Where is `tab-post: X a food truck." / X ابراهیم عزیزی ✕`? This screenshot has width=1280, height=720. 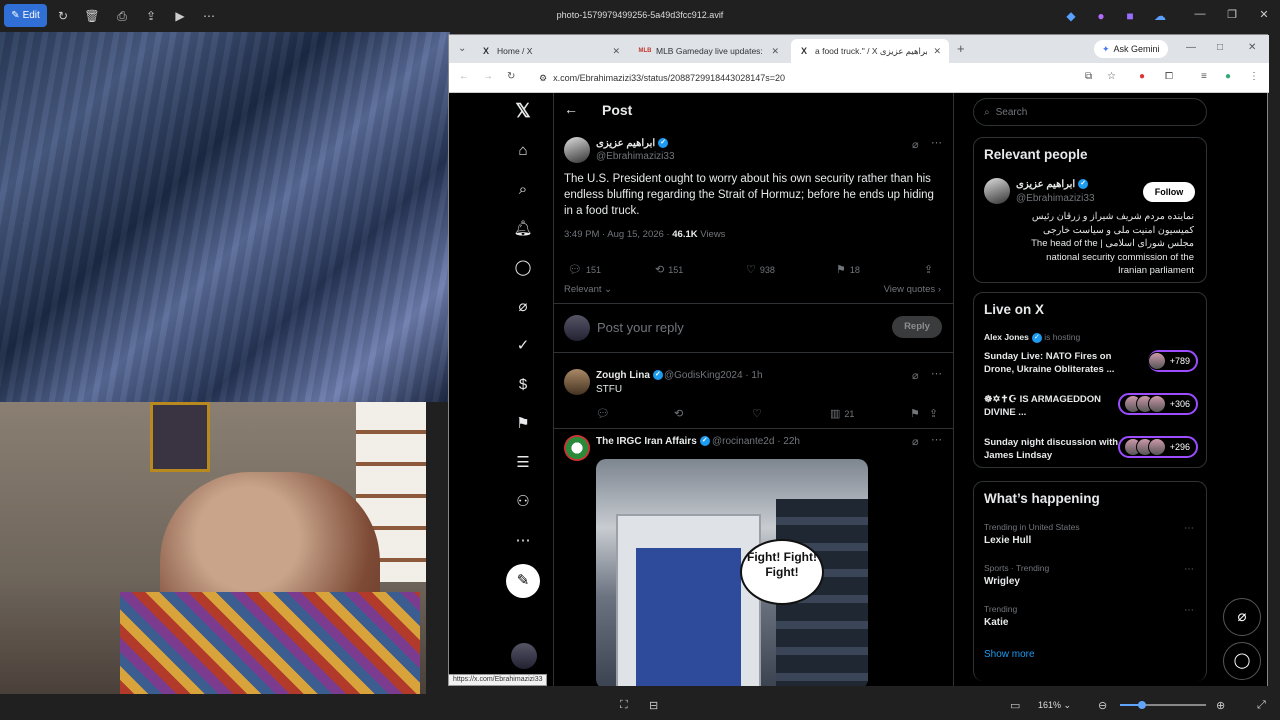
tab-post: X a food truck." / X ابراهیم عزیزی ✕ is located at coordinates (870, 51).